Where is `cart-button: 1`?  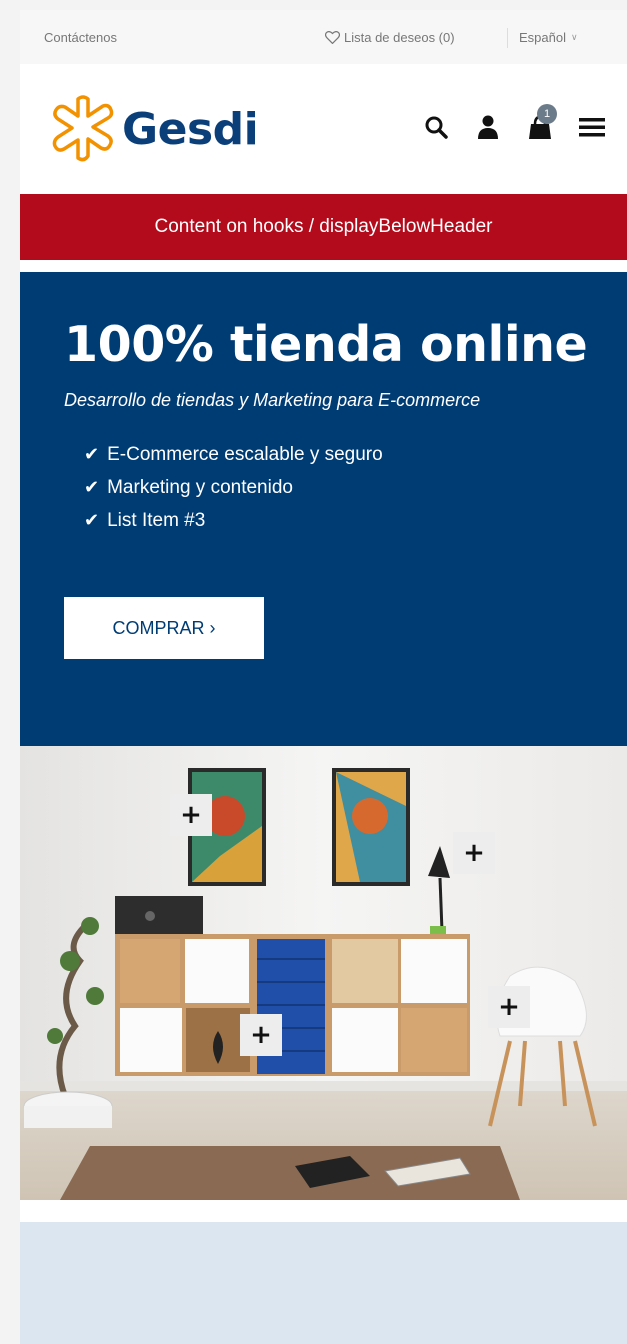 cart-button: 1 is located at coordinates (541, 123).